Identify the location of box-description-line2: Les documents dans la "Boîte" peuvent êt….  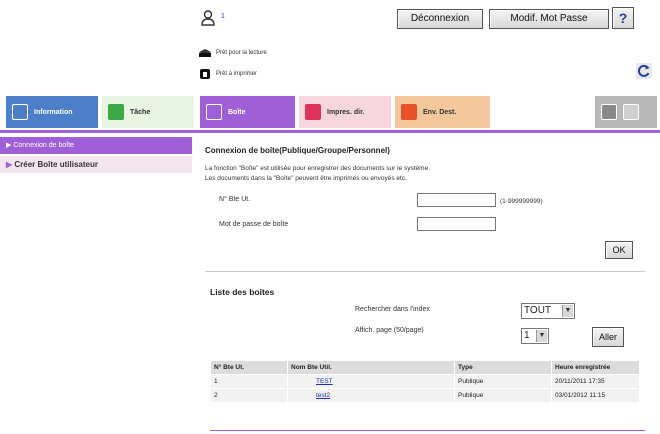
(306, 178).